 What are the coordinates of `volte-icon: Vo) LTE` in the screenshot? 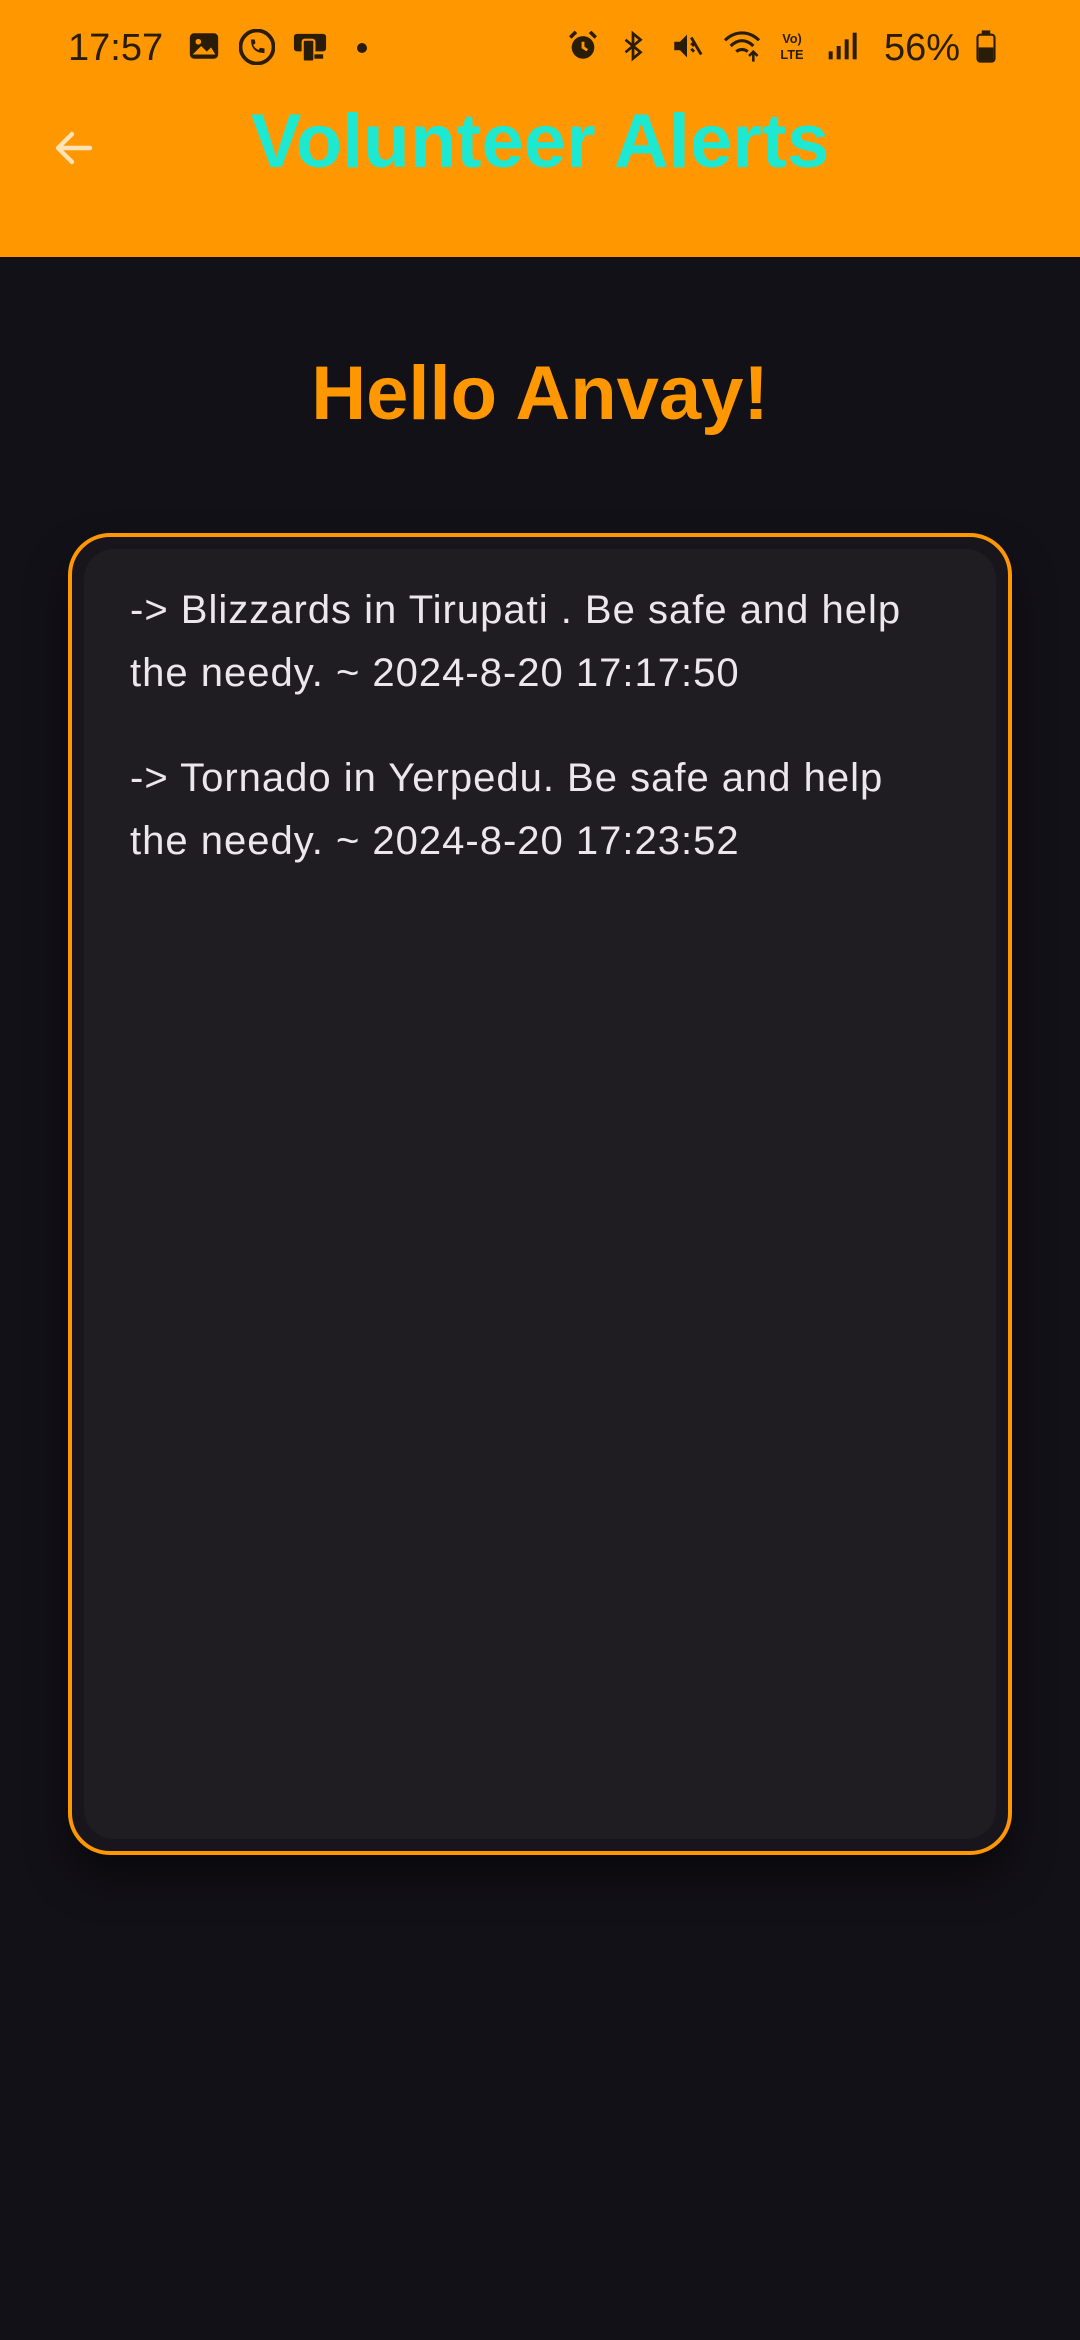 It's located at (793, 48).